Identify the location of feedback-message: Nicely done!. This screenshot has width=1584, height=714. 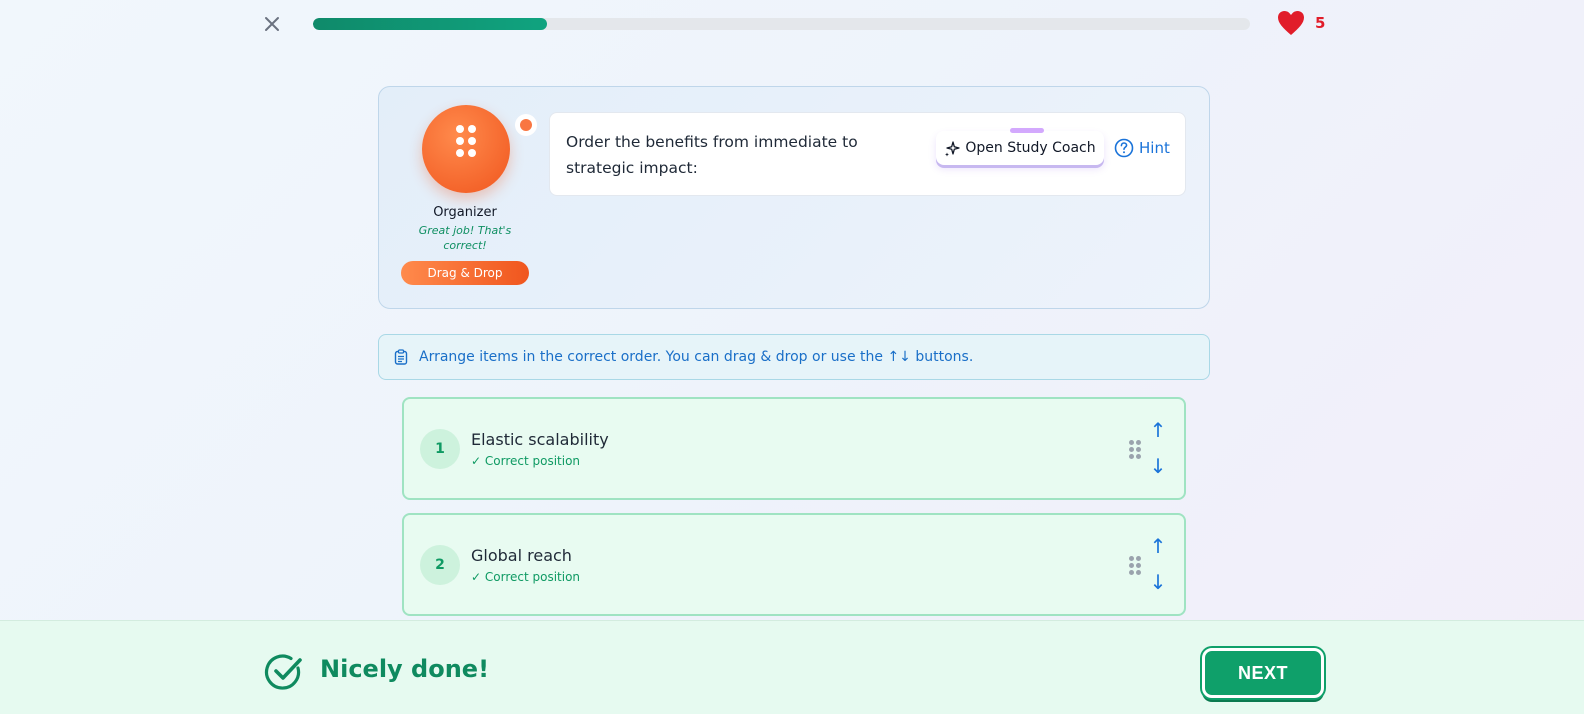
(405, 669).